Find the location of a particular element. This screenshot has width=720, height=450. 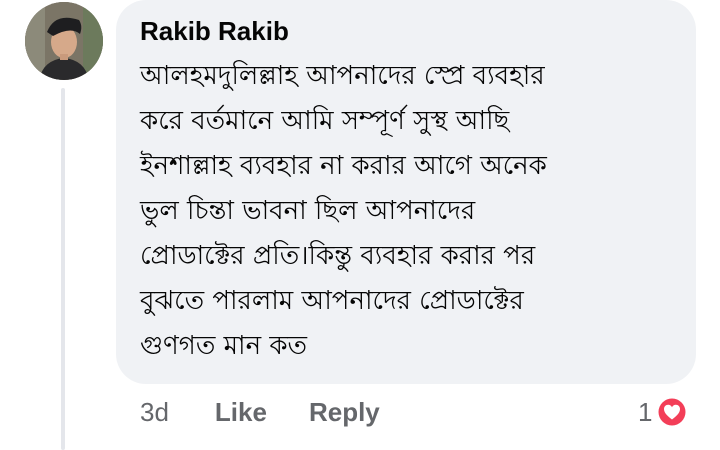

reaction-count: 1 is located at coordinates (645, 411).